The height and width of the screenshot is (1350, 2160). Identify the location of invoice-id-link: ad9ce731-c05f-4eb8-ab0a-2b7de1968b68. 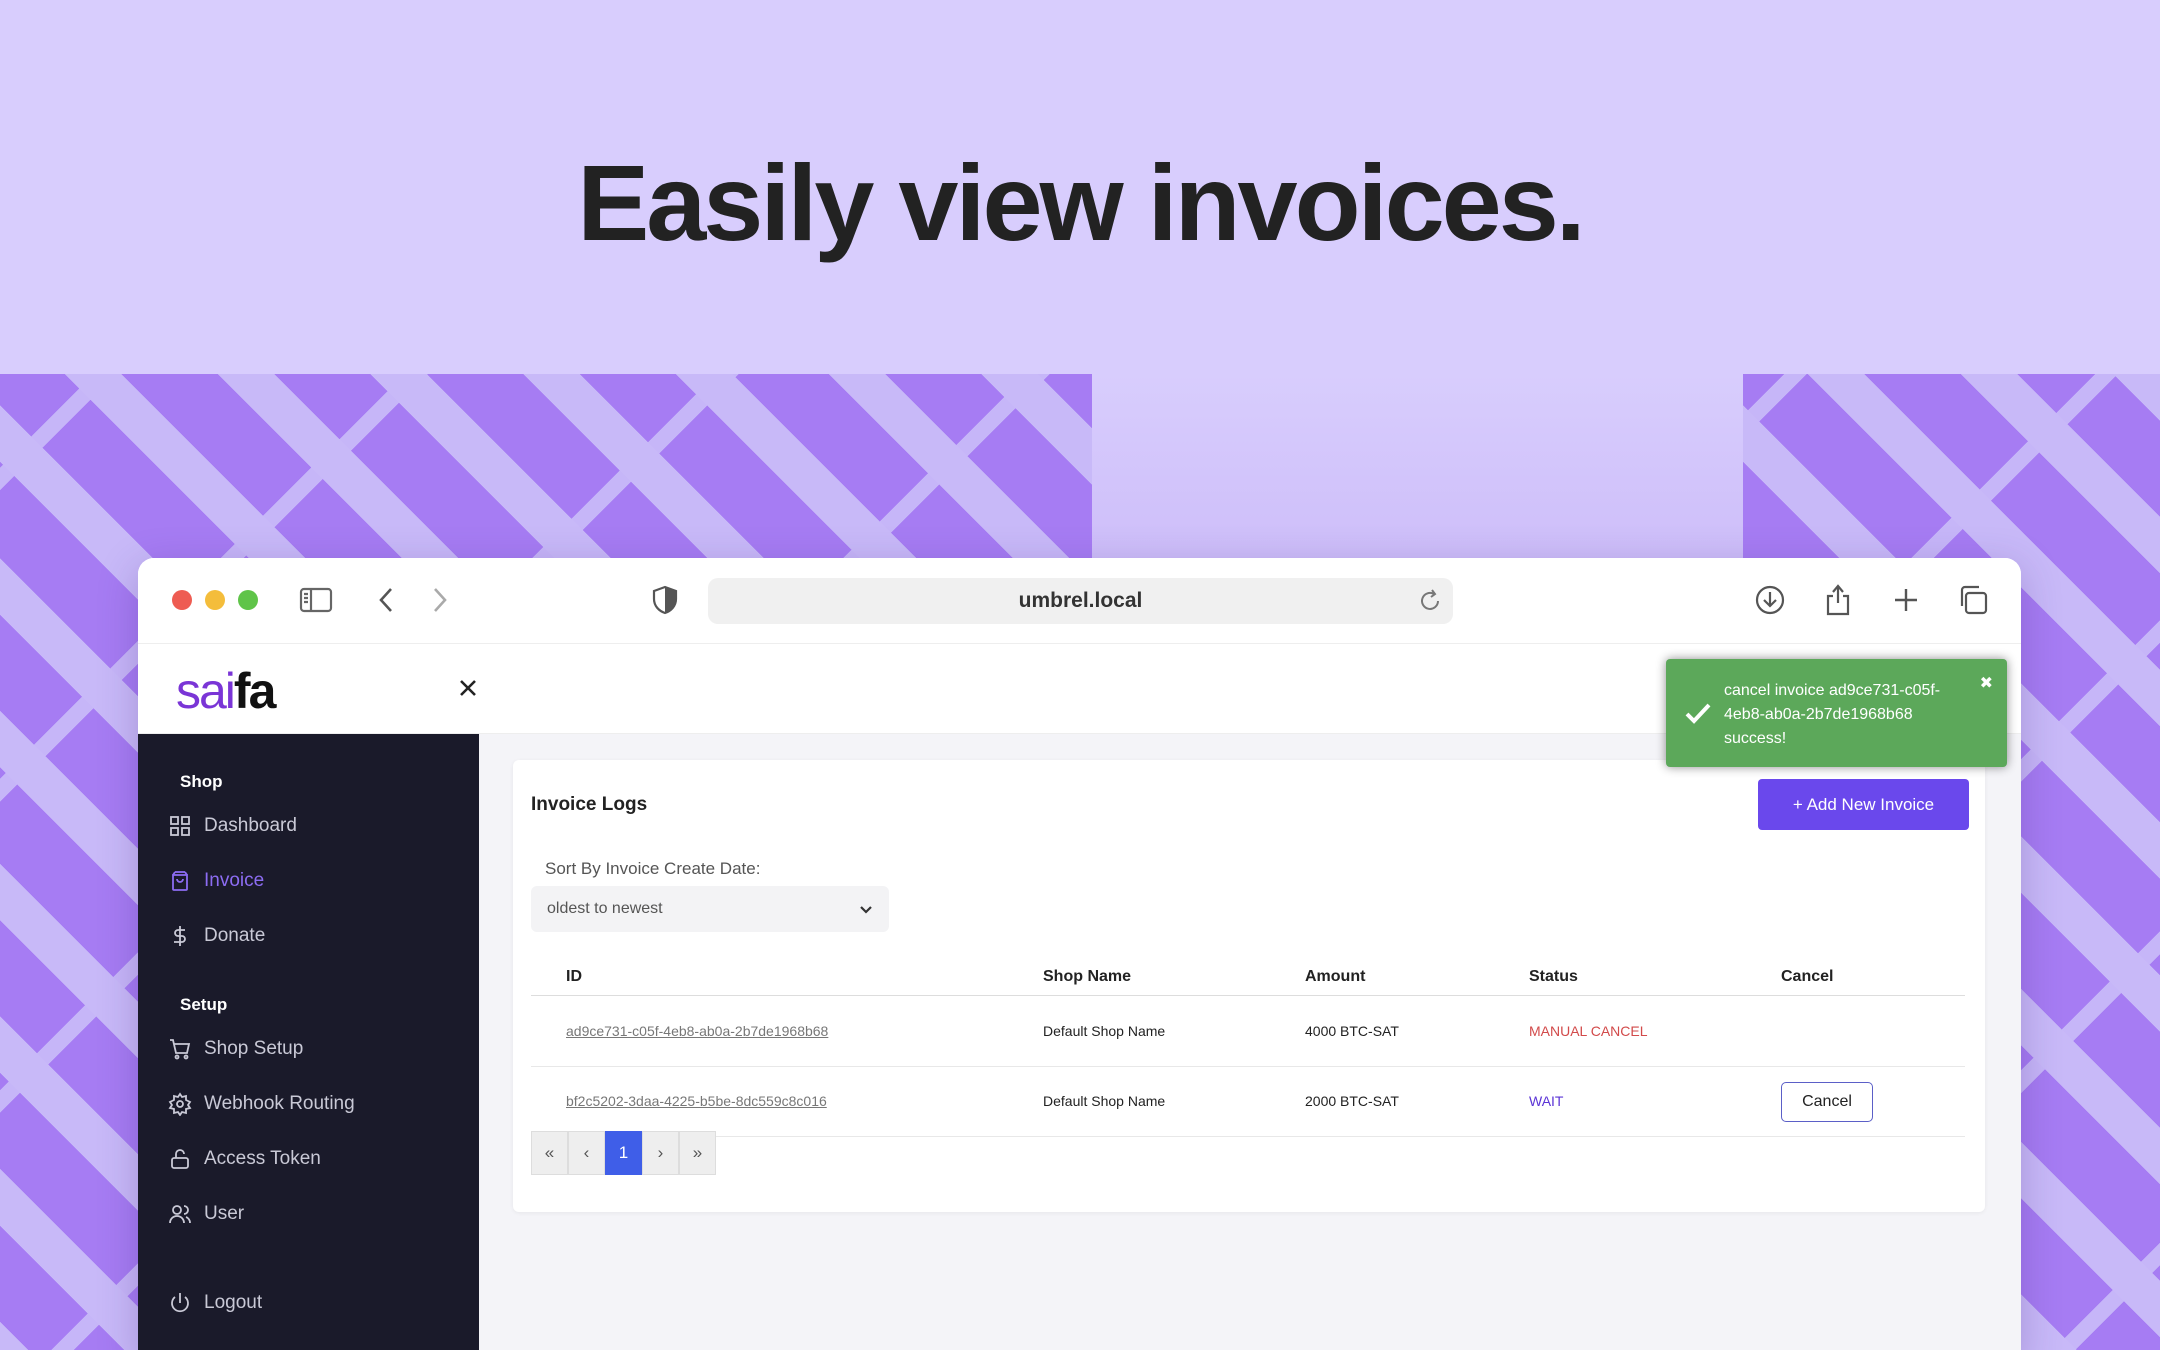
(697, 1031).